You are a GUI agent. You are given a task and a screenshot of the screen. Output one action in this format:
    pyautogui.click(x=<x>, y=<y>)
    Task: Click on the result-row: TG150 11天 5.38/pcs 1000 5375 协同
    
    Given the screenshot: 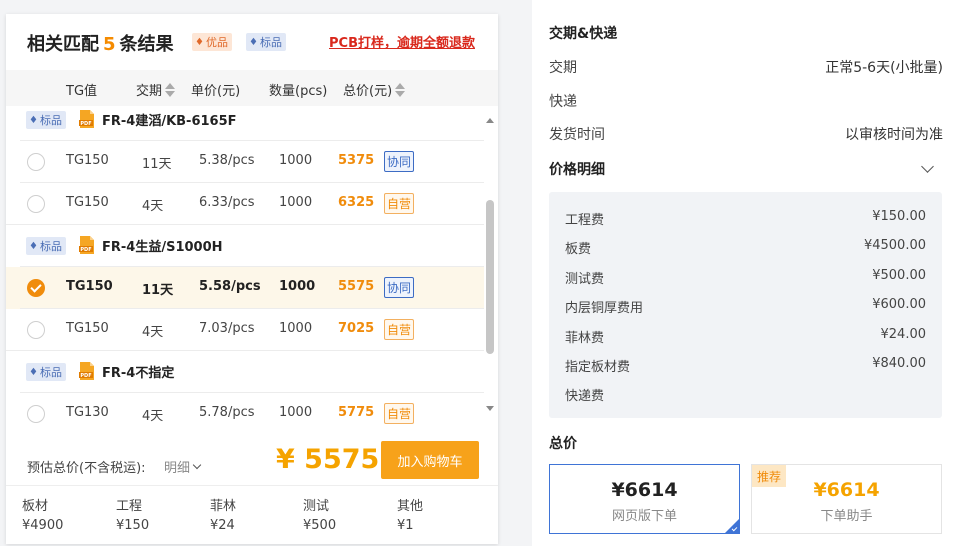 What is the action you would take?
    pyautogui.click(x=245, y=162)
    